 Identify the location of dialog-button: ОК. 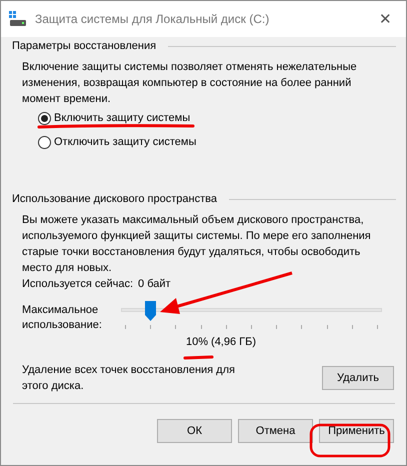
(194, 431).